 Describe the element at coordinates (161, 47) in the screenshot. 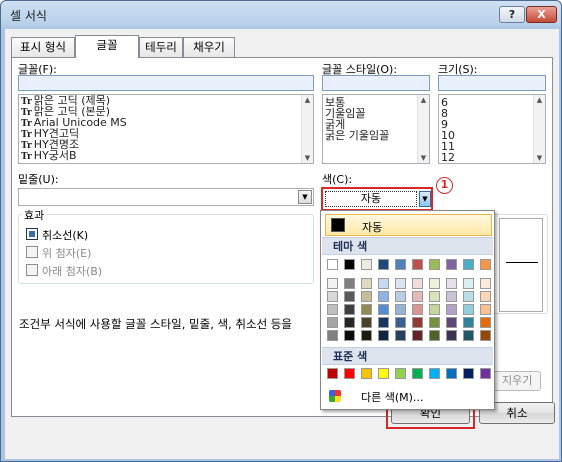

I see `tab-border: 테두리` at that location.